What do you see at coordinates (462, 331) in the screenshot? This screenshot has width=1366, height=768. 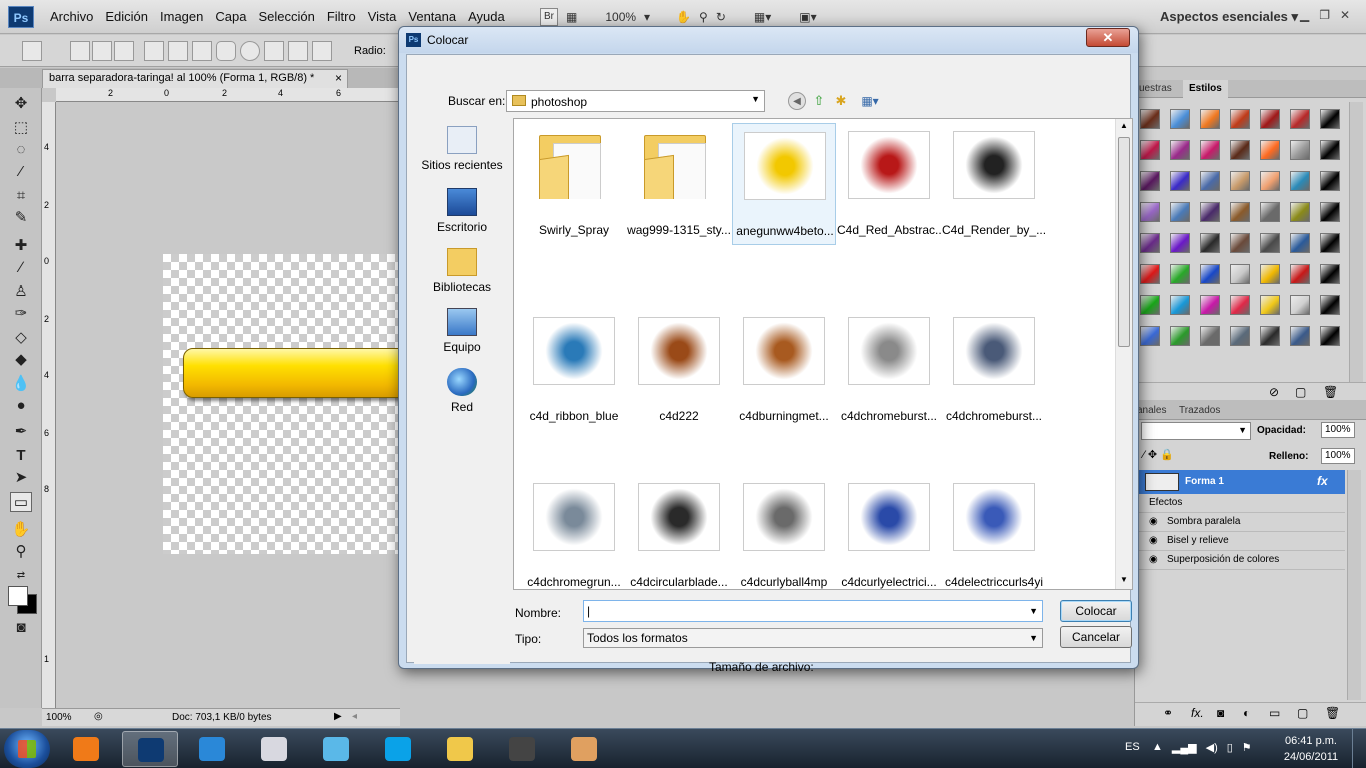 I see `place-computer: Equipo` at bounding box center [462, 331].